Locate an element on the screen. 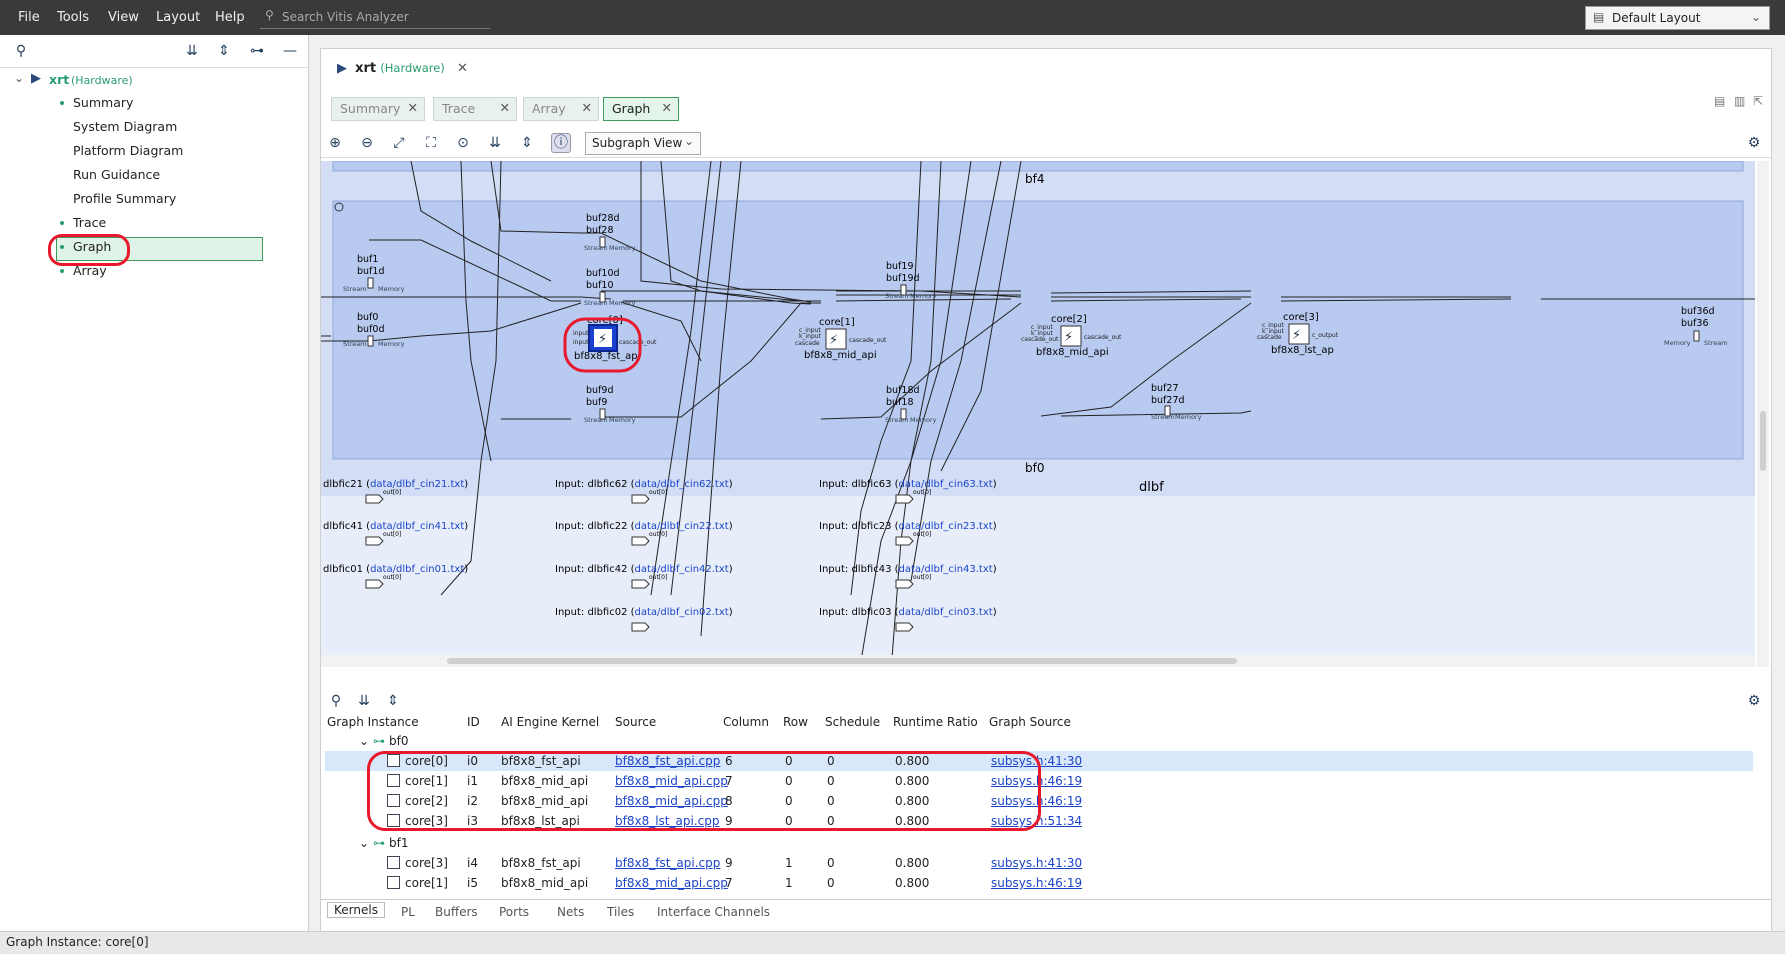  cell-ratio: 0.800 is located at coordinates (912, 883).